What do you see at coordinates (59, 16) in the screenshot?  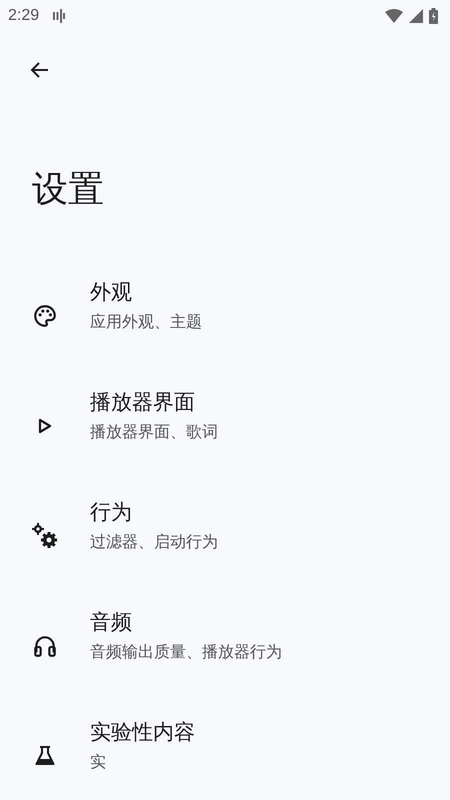 I see `audio-bars-icon` at bounding box center [59, 16].